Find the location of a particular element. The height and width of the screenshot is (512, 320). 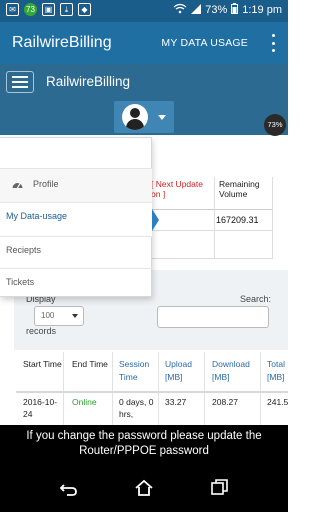

back-icon is located at coordinates (69, 488).